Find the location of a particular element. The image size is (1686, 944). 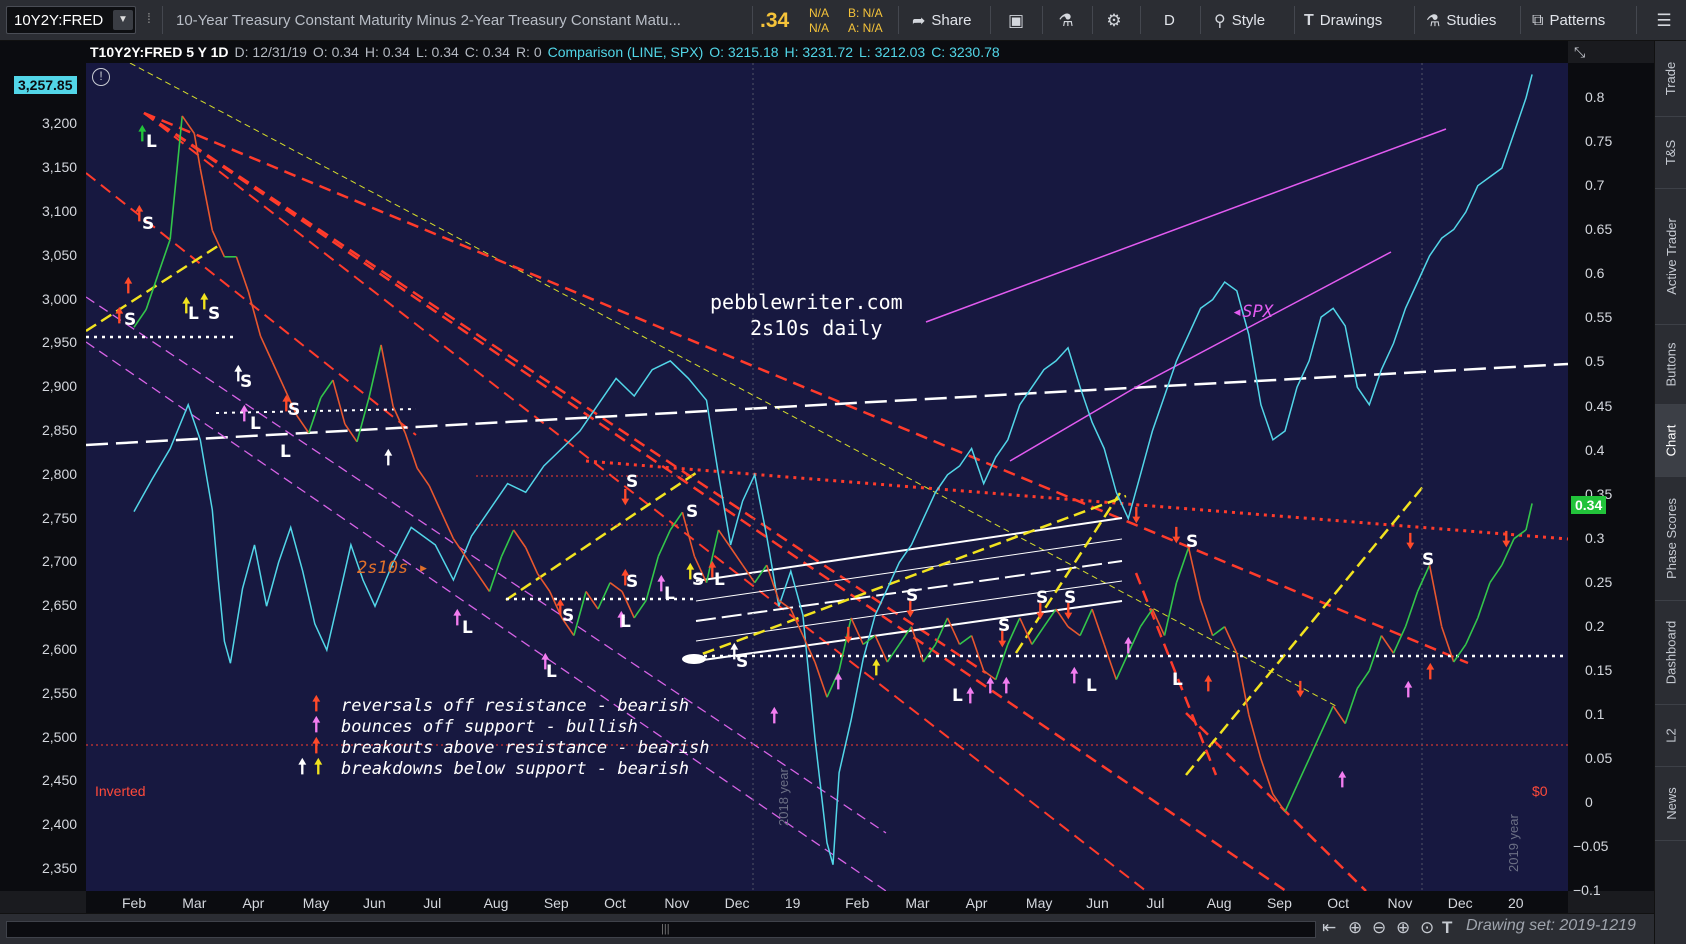

sidebar-tab-label: Active Trader is located at coordinates (1671, 256).